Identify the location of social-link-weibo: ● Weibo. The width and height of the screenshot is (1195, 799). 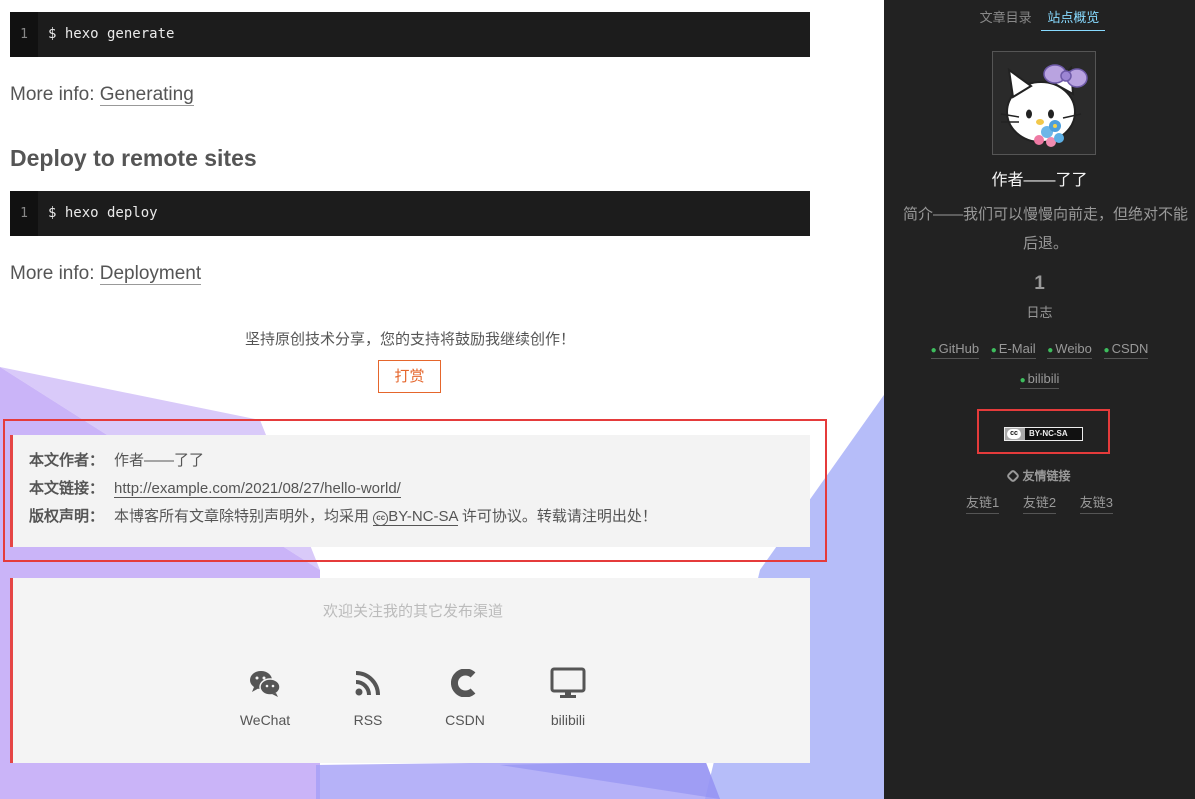
(1069, 350).